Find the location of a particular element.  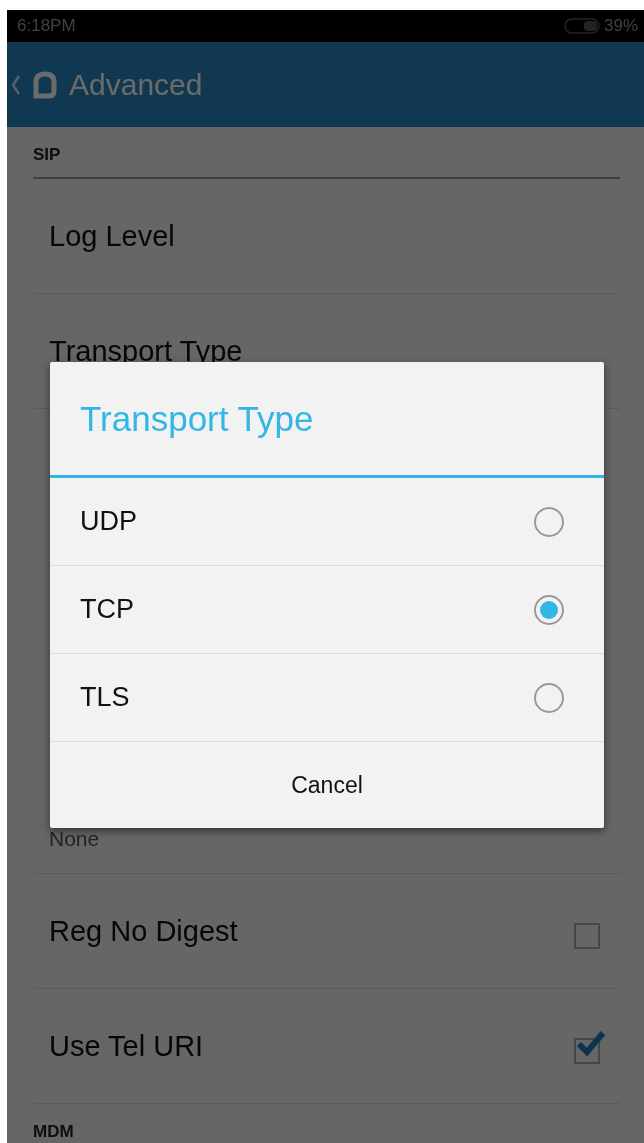

checkbox is located at coordinates (591, 1046).